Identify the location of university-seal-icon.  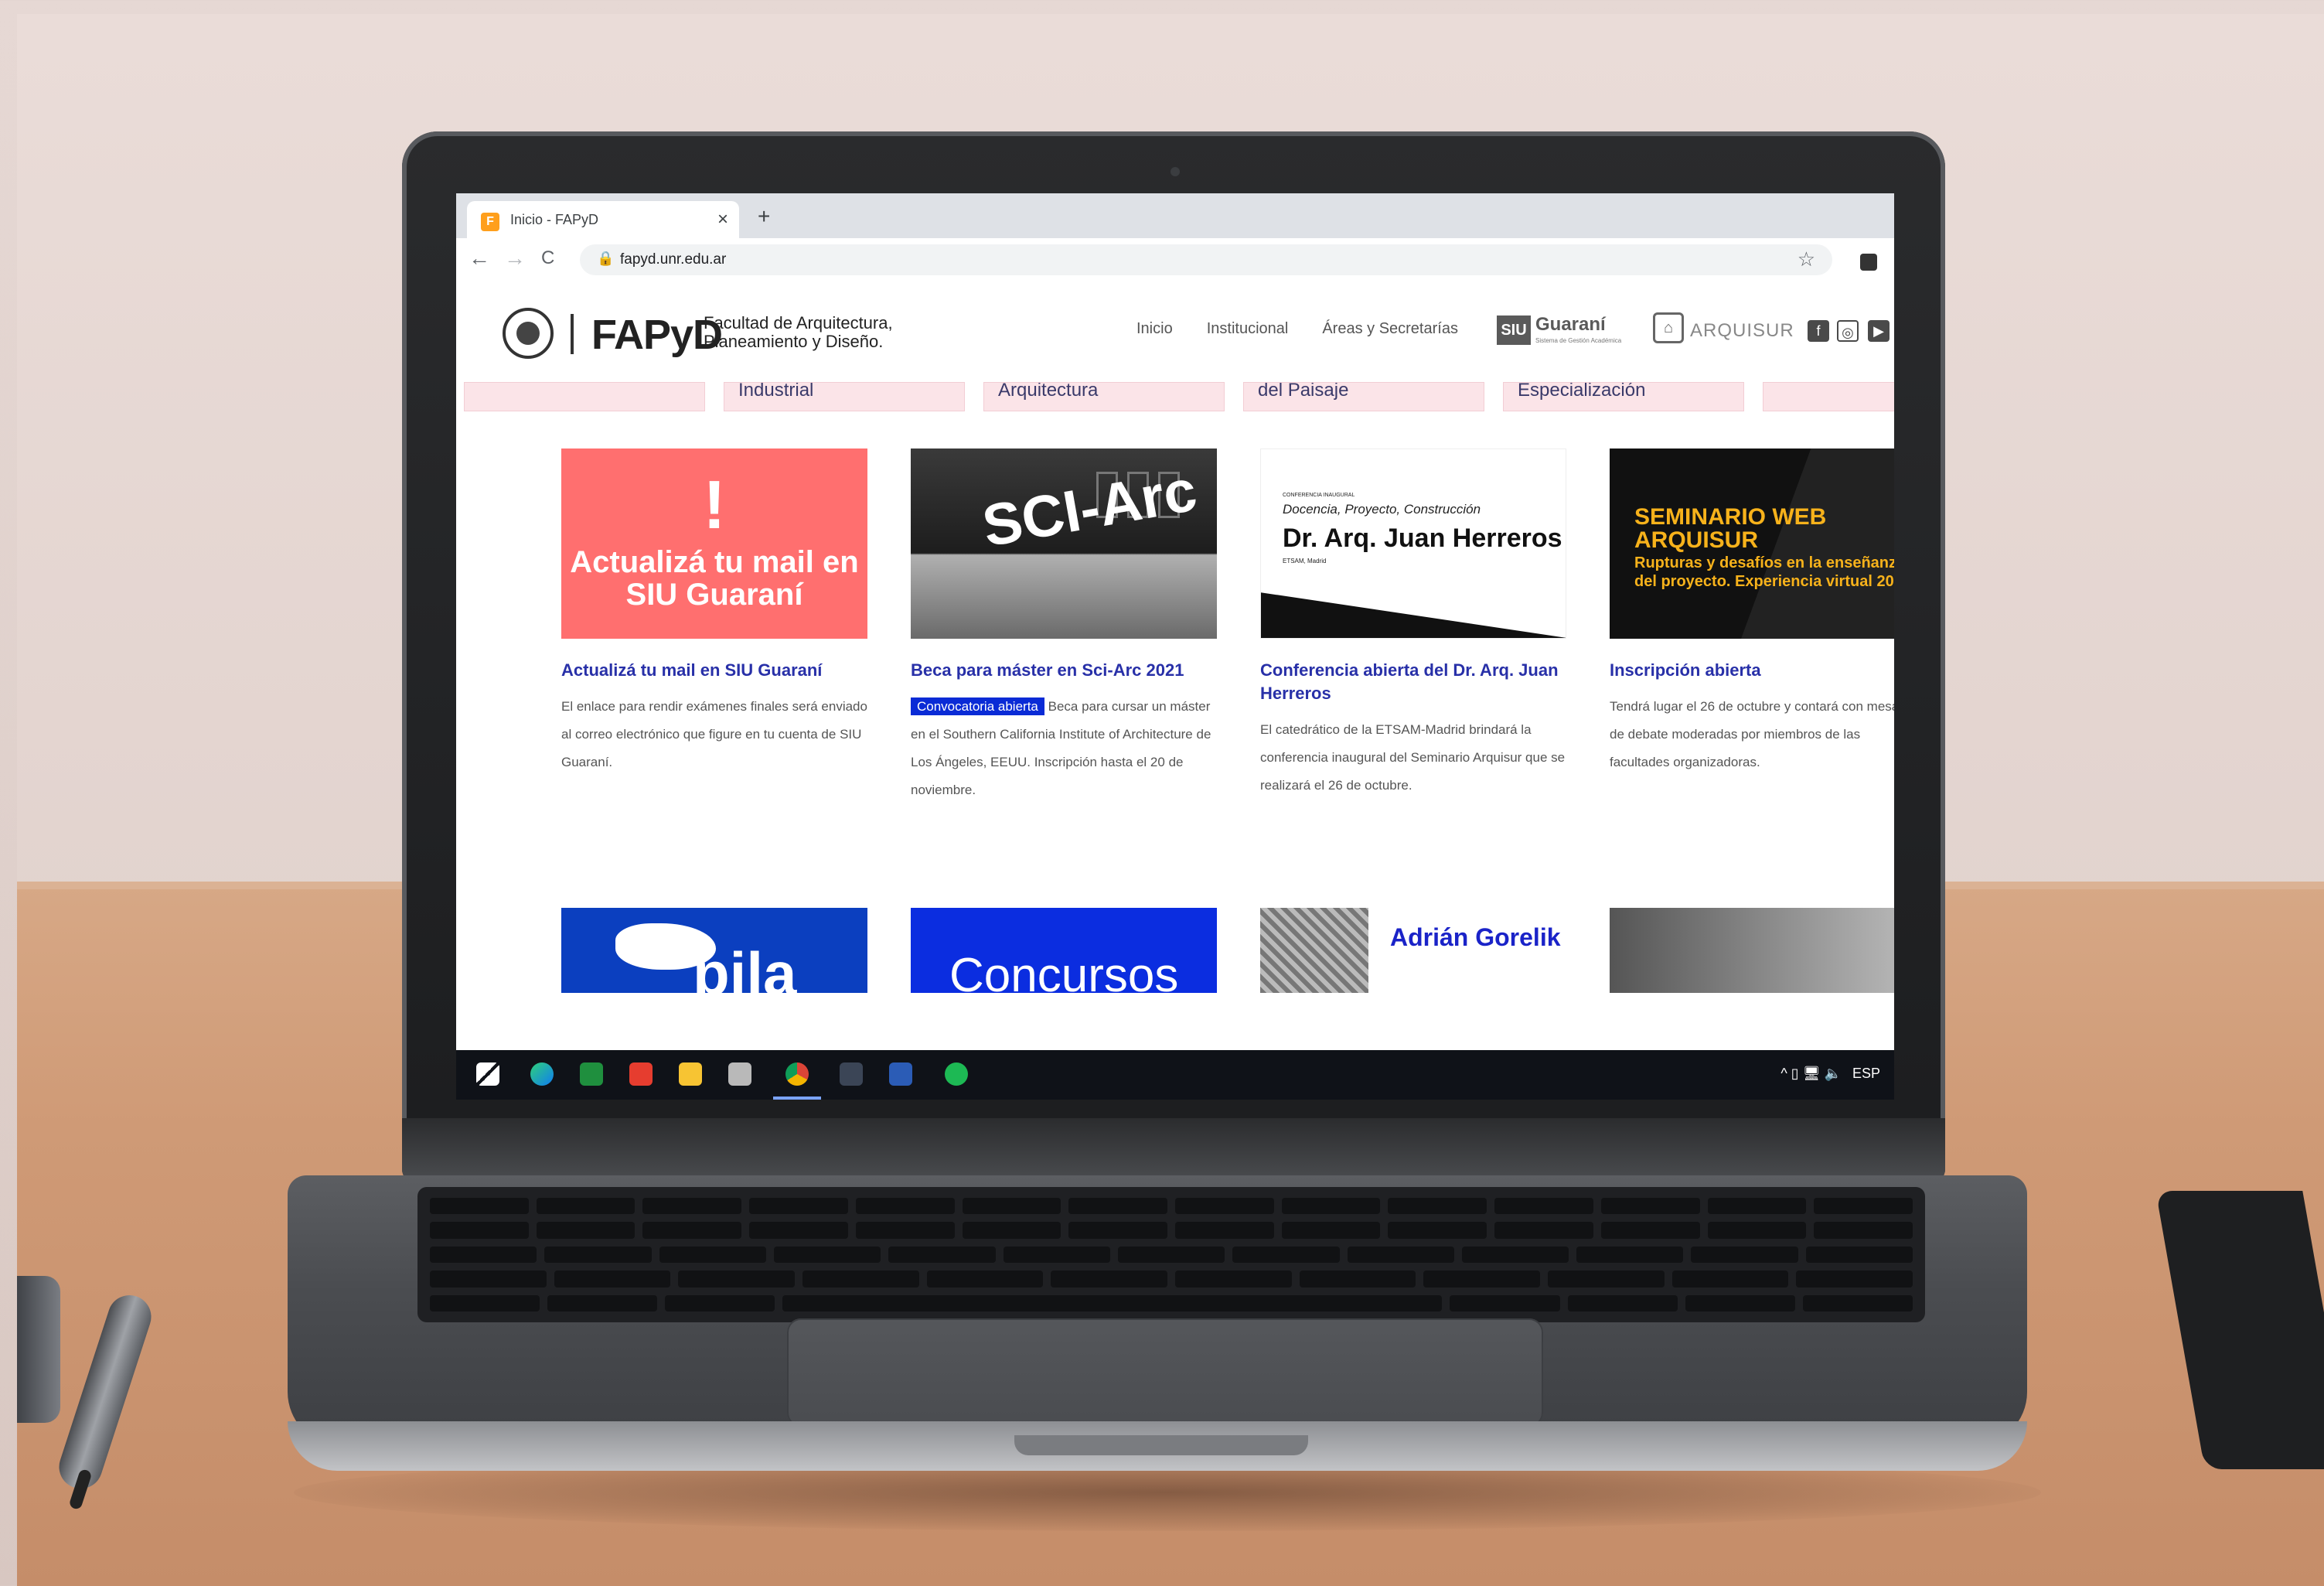
(528, 333).